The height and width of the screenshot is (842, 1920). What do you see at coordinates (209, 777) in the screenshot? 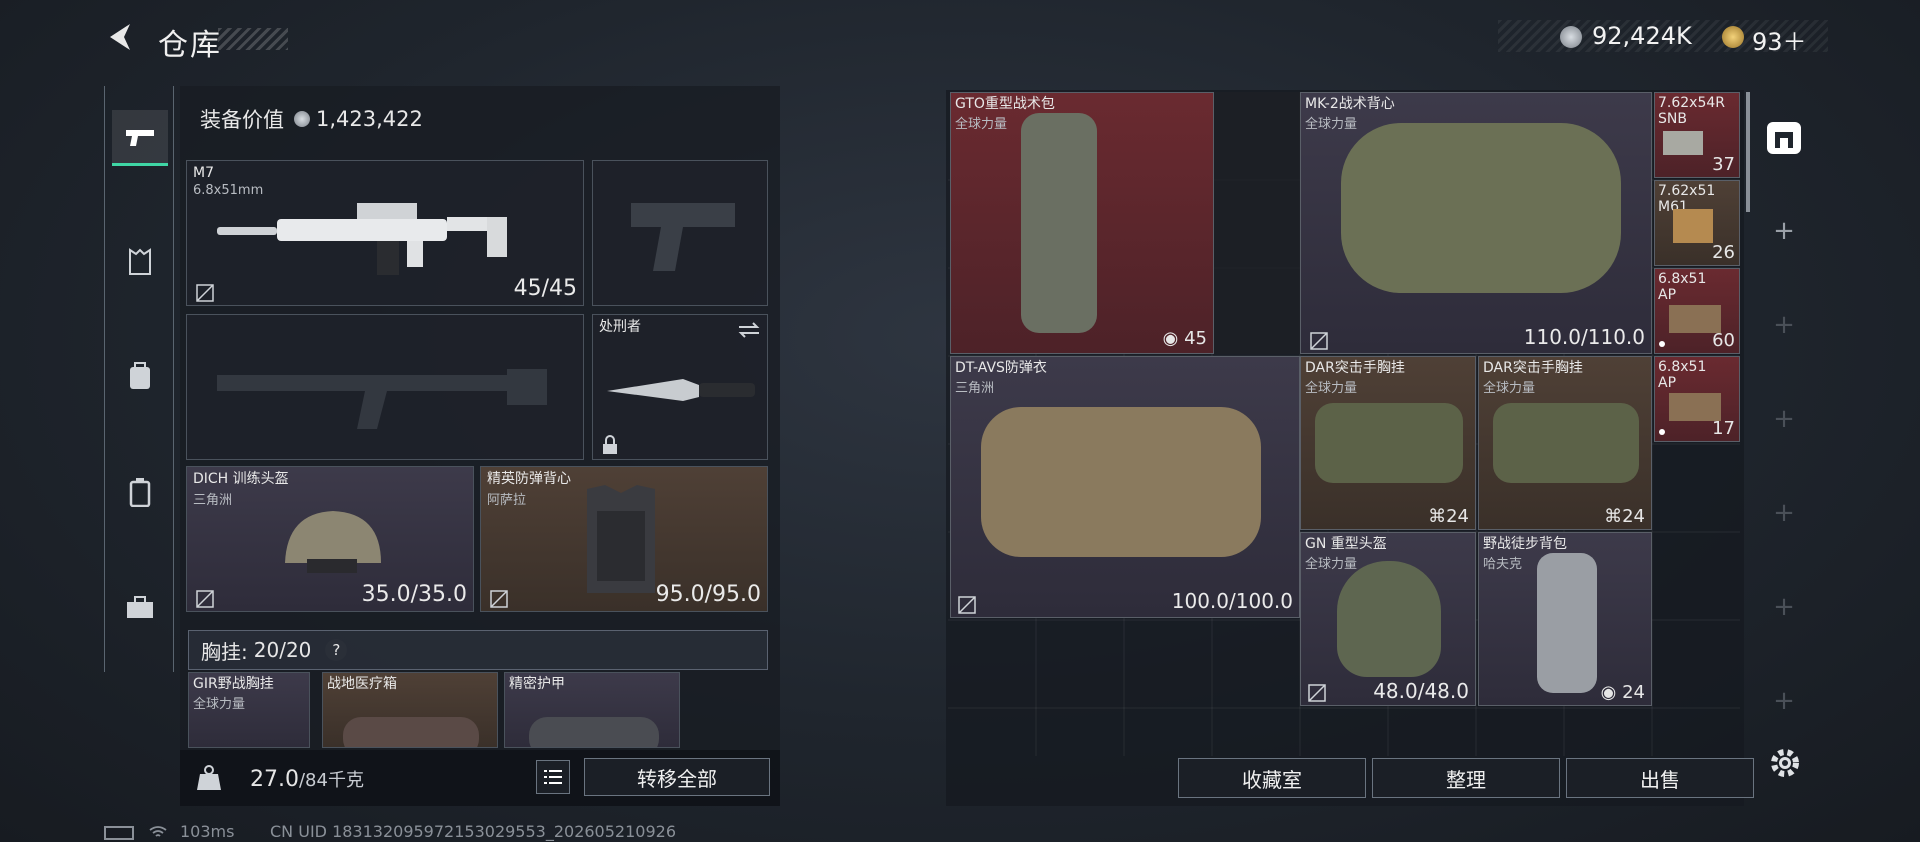
I see `weight-icon` at bounding box center [209, 777].